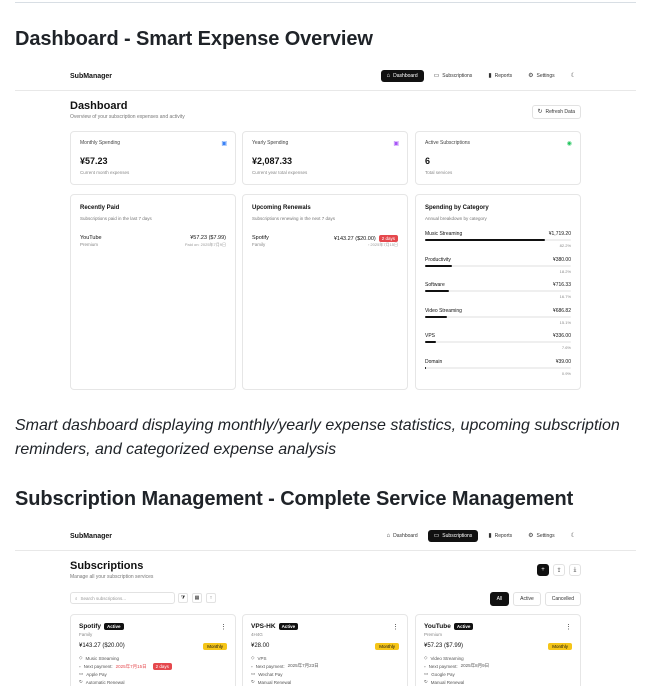 This screenshot has height=686, width=654. Describe the element at coordinates (561, 285) in the screenshot. I see `category-amount: ¥716.33` at that location.